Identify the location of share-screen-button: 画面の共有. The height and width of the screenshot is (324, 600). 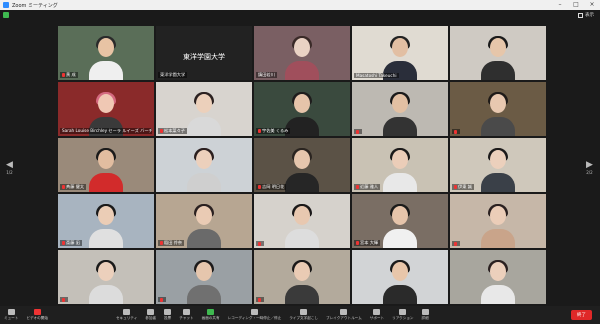
(211, 315).